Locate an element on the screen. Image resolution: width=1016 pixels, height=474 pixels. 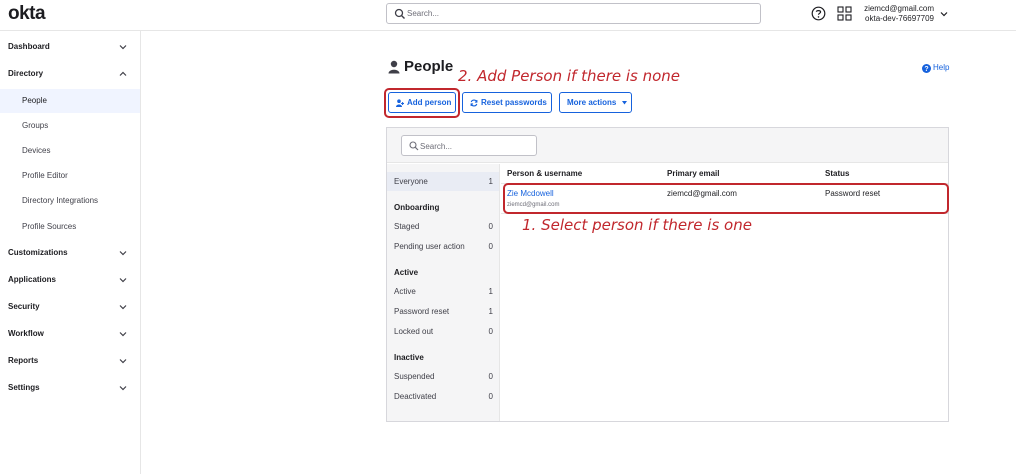
user-menu: ziemcd@gmail.com okta-dev-76697709 is located at coordinates (904, 15).